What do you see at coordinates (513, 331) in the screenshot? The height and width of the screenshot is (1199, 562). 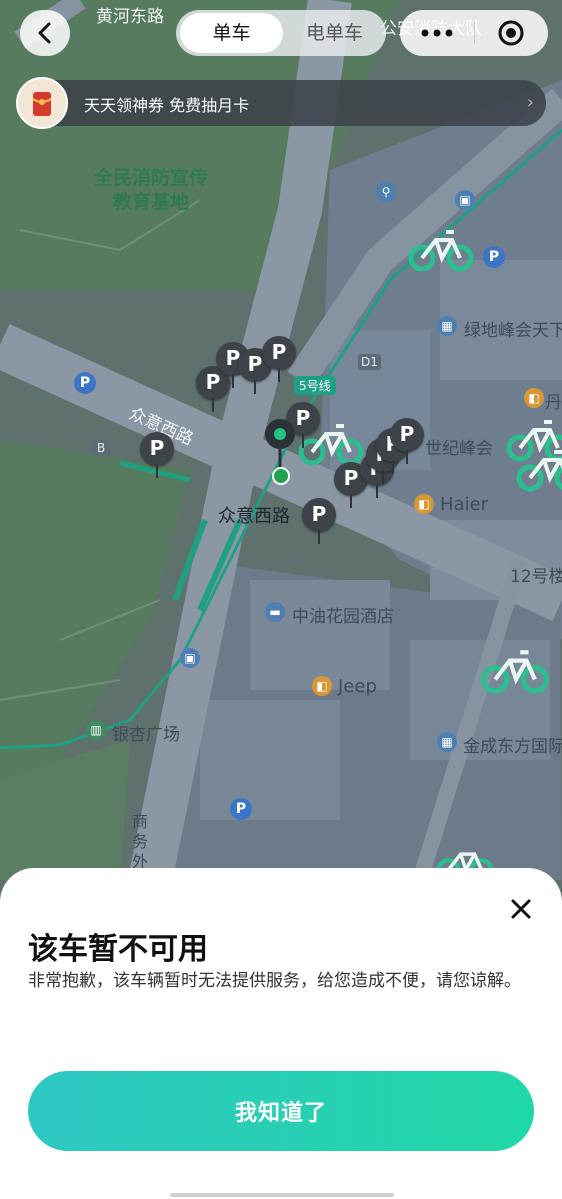 I see `poi-label-lvdi: 绿地峰会天下` at bounding box center [513, 331].